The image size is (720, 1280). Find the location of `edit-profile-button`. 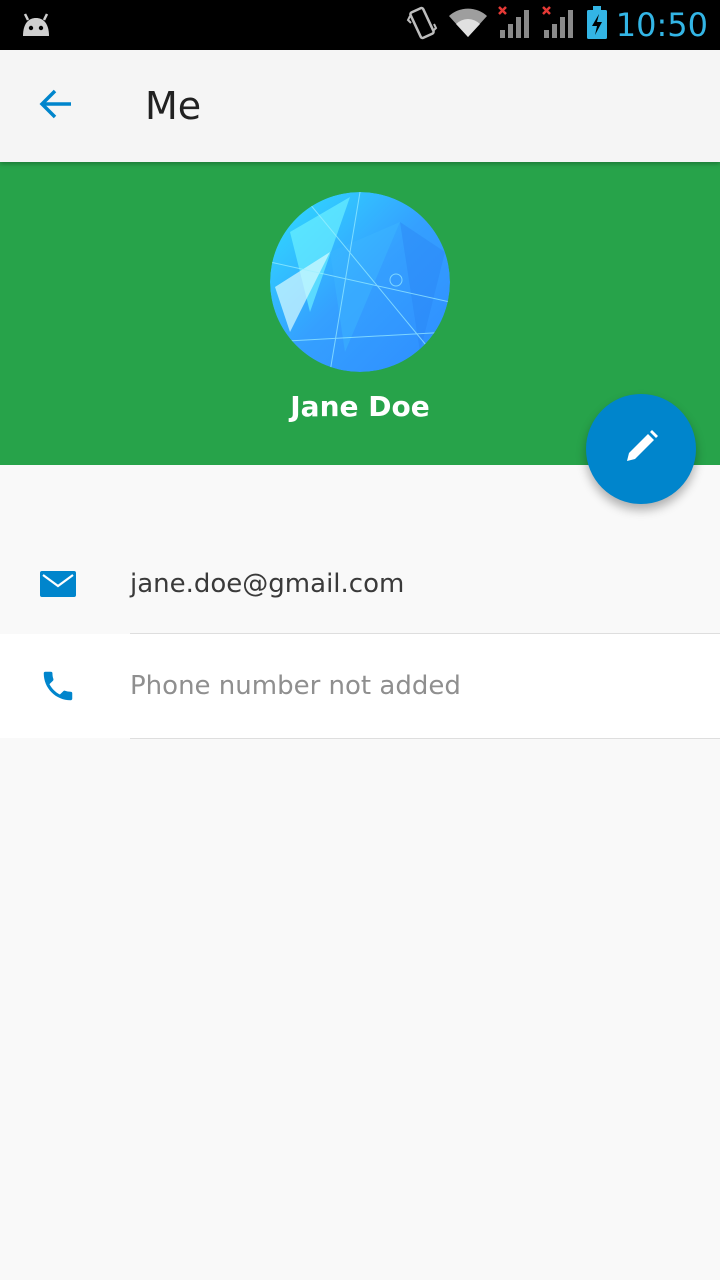

edit-profile-button is located at coordinates (641, 449).